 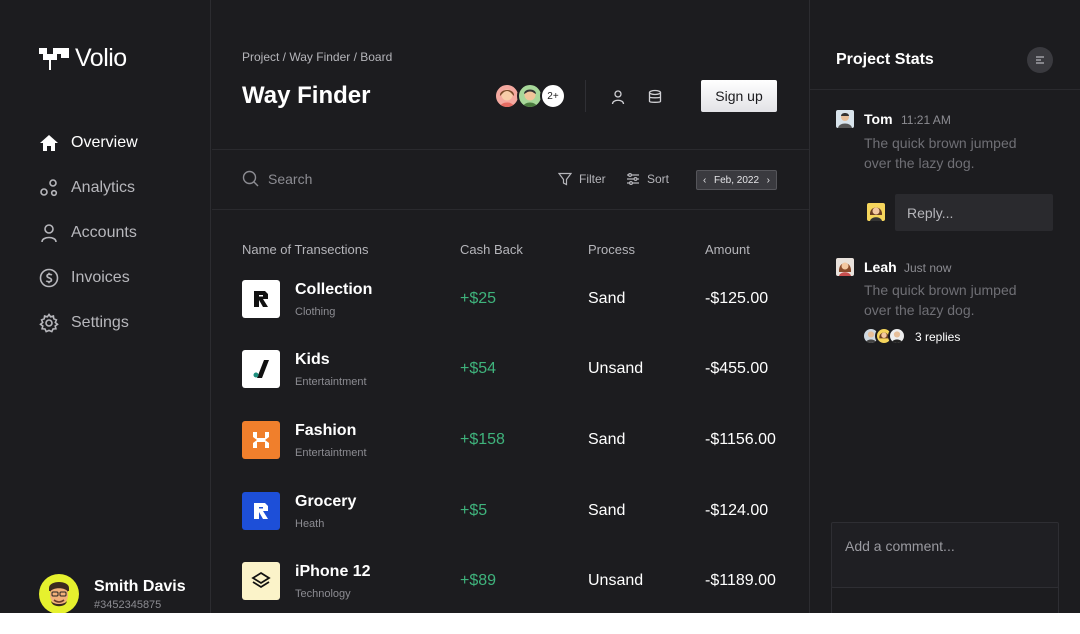 I want to click on process-status: Unsand, so click(x=616, y=580).